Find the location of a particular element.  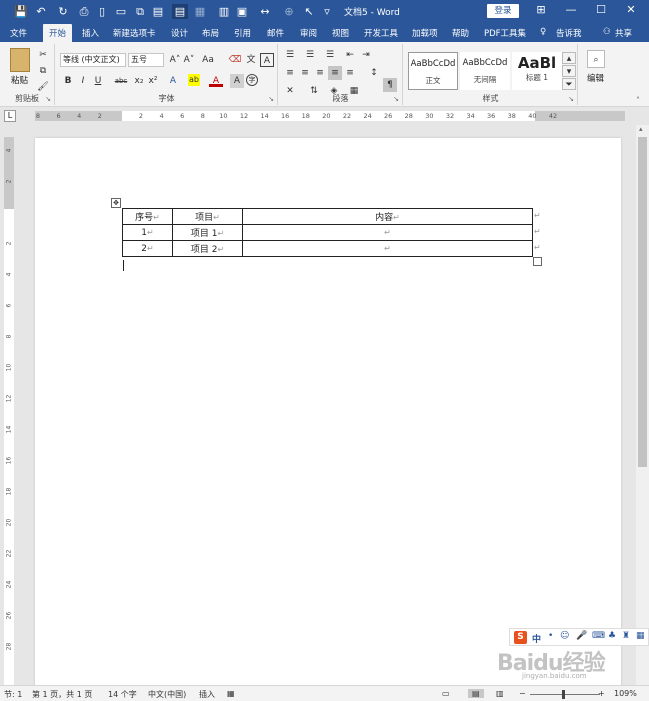

page-indicator: 第 1 页，共 1 页 is located at coordinates (62, 694).